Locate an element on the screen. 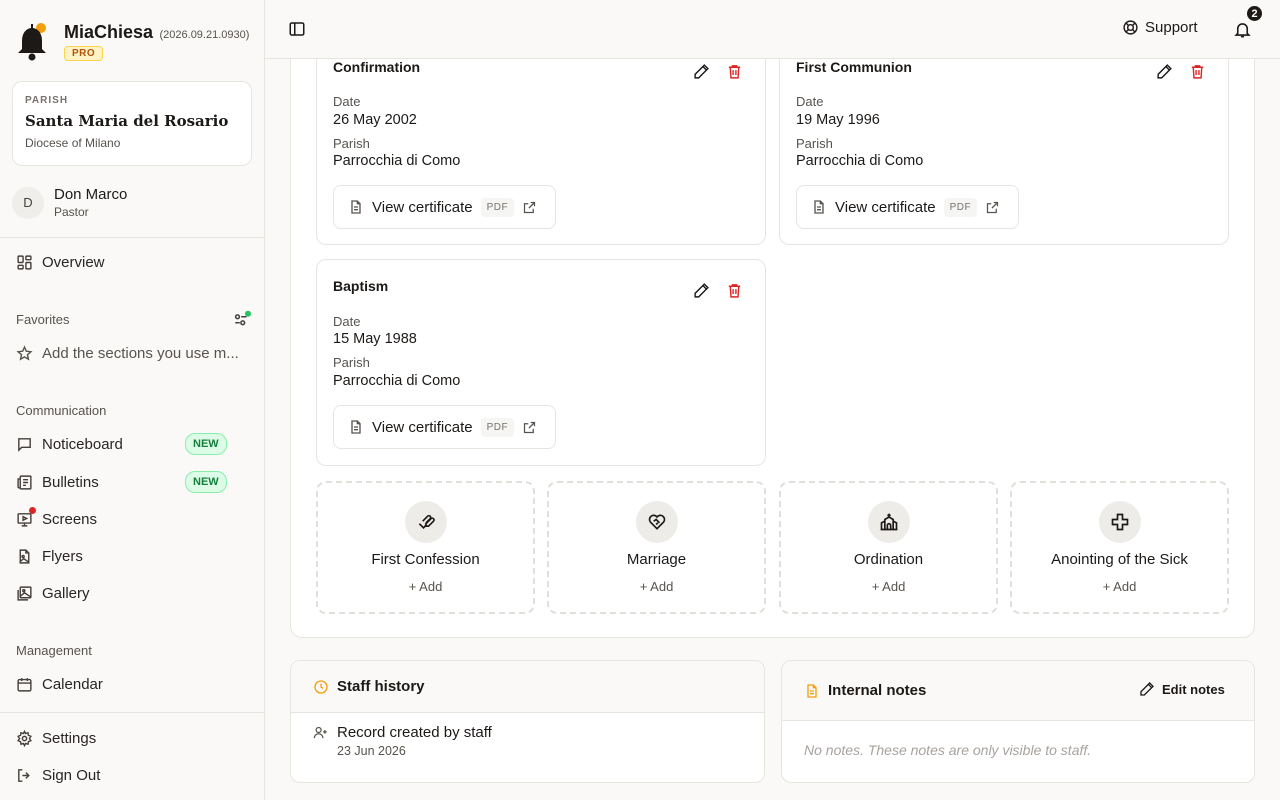 This screenshot has height=800, width=1280. sacrament-title: Confirmation is located at coordinates (377, 67).